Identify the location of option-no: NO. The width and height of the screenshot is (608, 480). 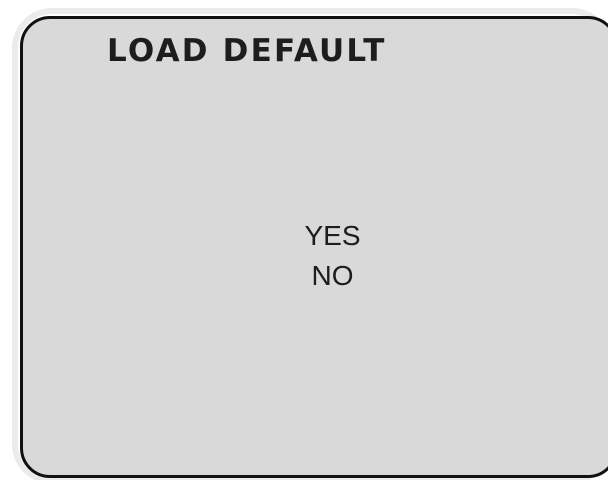
(333, 276).